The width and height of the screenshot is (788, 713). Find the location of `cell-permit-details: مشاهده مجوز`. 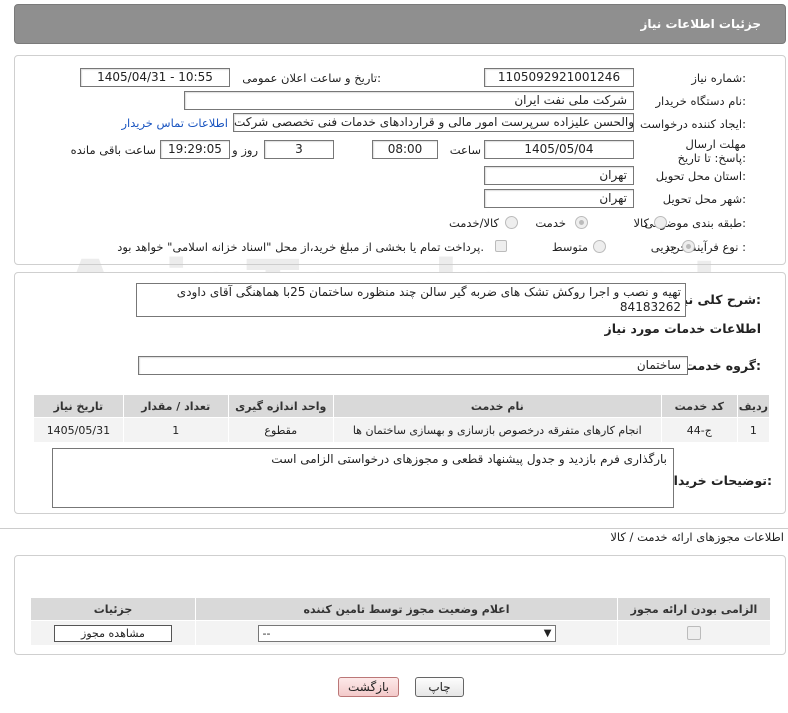

cell-permit-details: مشاهده مجوز is located at coordinates (113, 633).